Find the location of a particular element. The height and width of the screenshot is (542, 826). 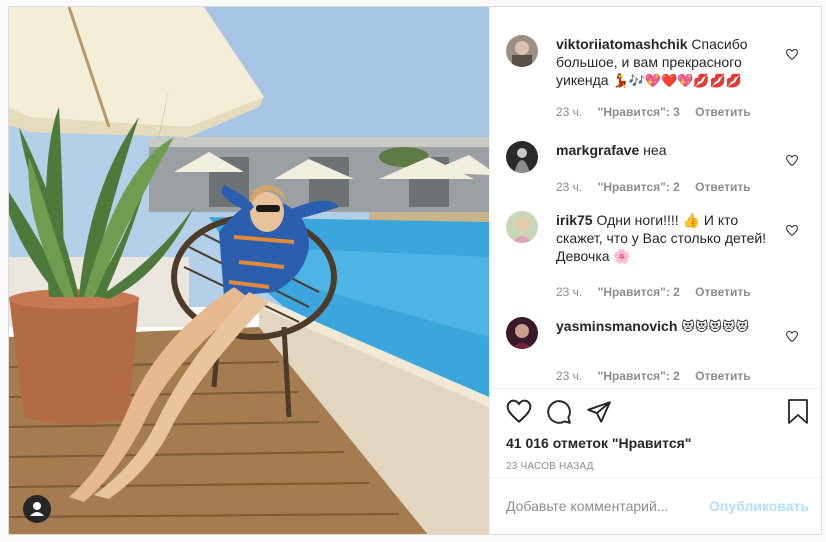

comment-meta: 23 ч. "Нравится": 3 Ответить is located at coordinates (659, 112).